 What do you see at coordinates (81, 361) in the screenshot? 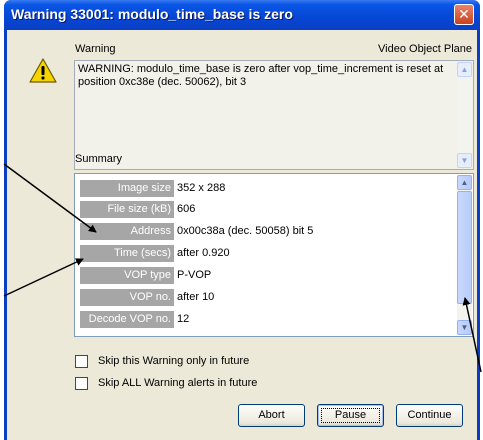
I see `skip-this-checkbox` at bounding box center [81, 361].